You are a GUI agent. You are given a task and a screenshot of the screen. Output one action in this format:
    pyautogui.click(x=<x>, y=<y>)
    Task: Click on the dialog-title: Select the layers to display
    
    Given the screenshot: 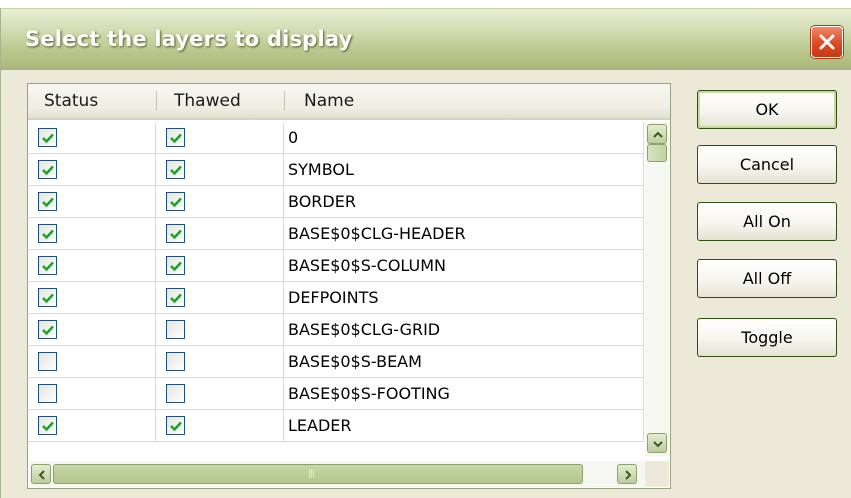 What is the action you would take?
    pyautogui.click(x=189, y=39)
    